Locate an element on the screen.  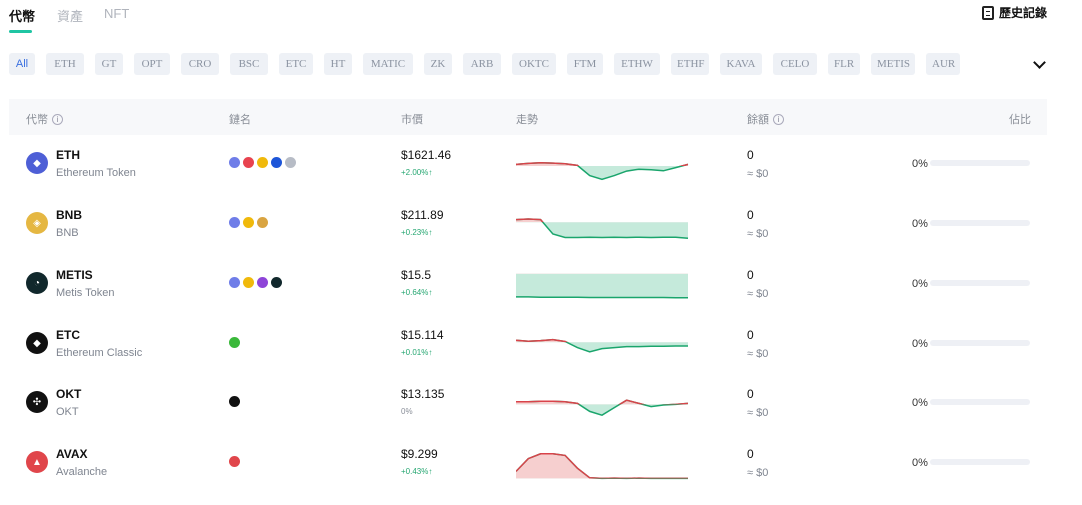
token-price: $15.5 is located at coordinates (416, 275).